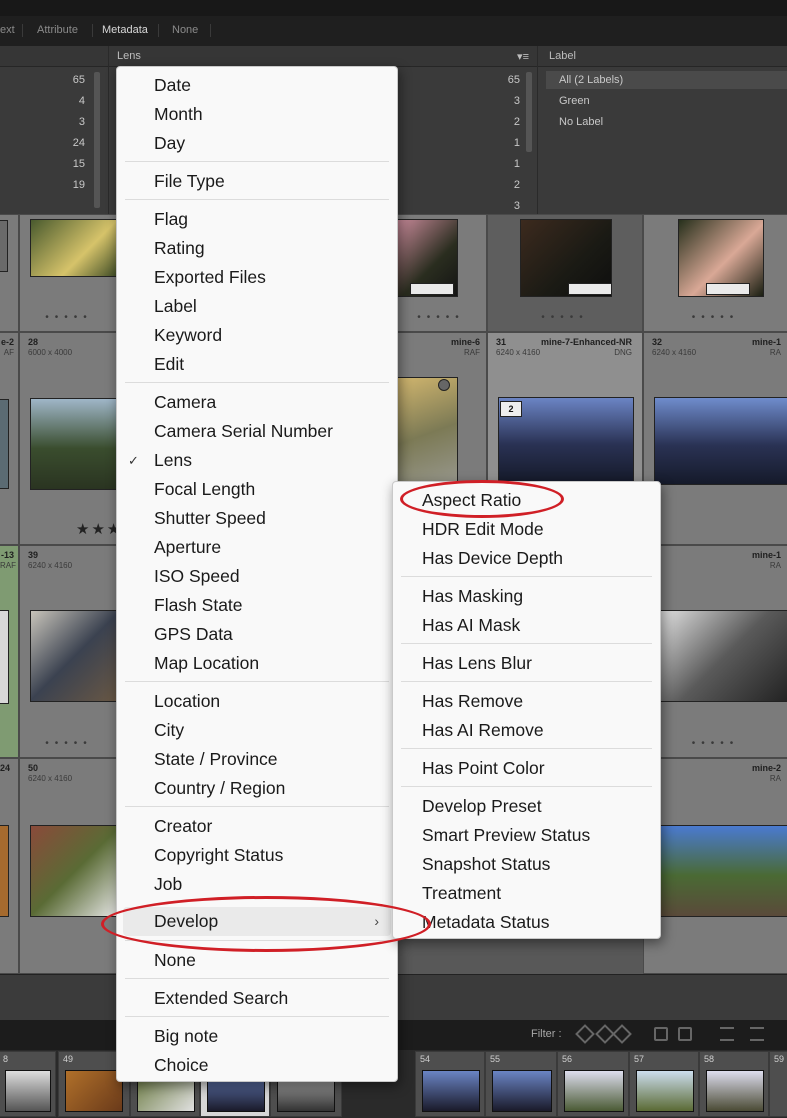  Describe the element at coordinates (526, 893) in the screenshot. I see `submenu-item-treatment: Treatment` at that location.